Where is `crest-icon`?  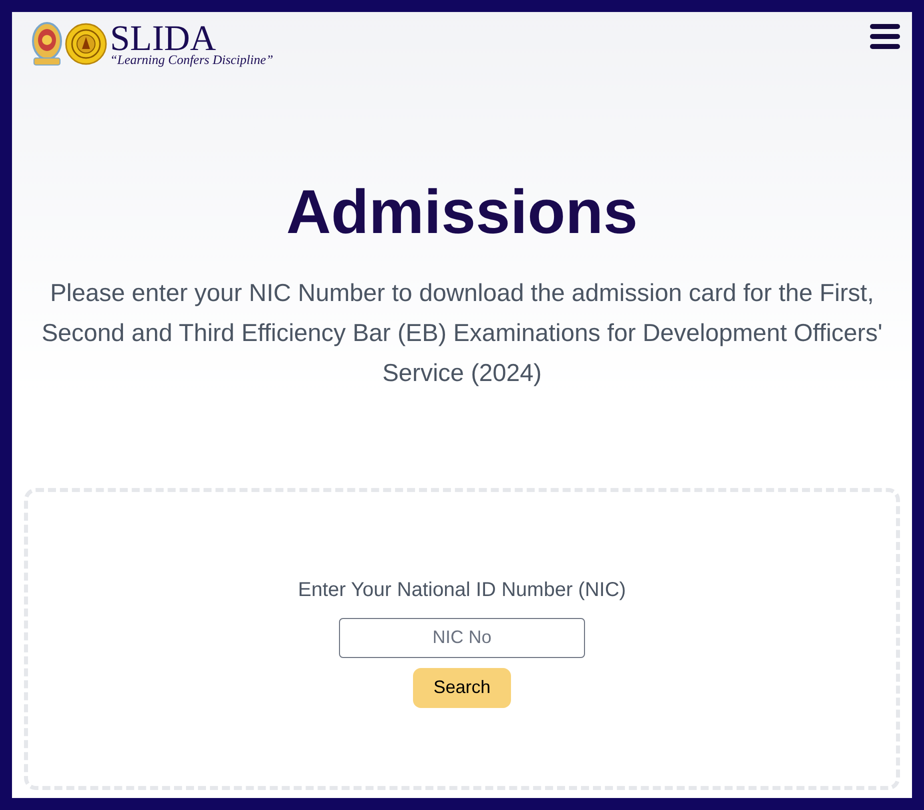
crest-icon is located at coordinates (47, 44).